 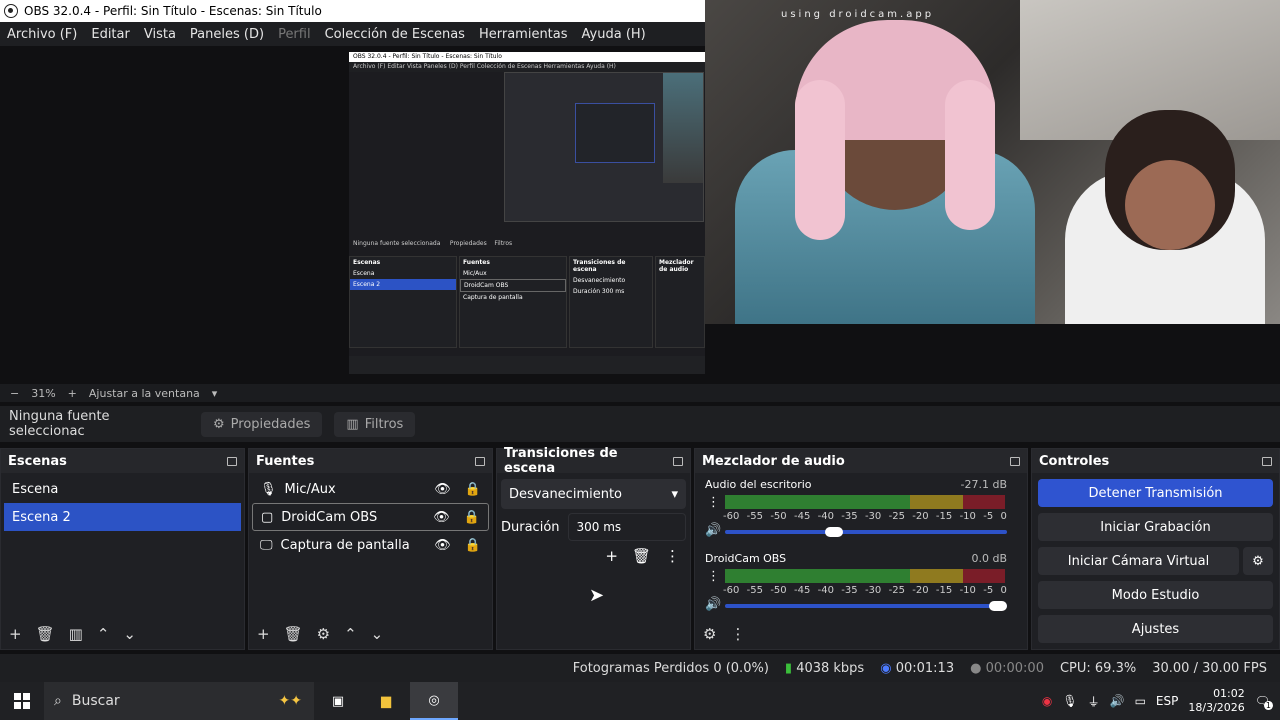 What do you see at coordinates (523, 34) in the screenshot?
I see `menu-herramientas: Herramientas` at bounding box center [523, 34].